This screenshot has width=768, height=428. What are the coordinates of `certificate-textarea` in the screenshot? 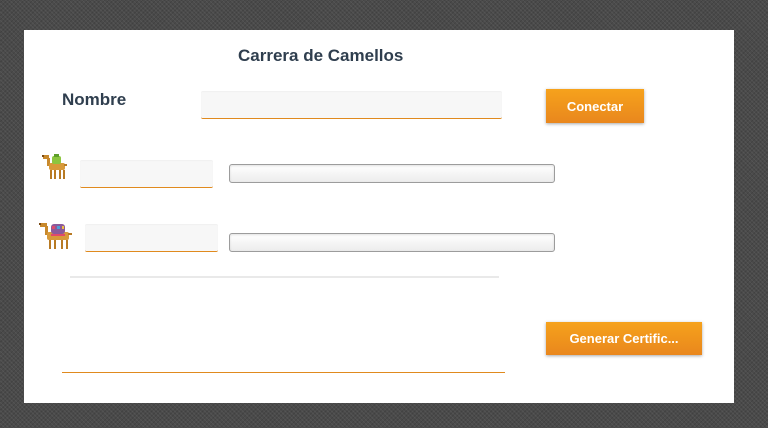 It's located at (283, 337).